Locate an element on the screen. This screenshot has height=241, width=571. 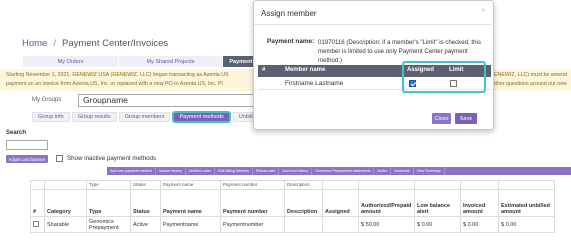
member-column-name: Member name is located at coordinates (305, 70).